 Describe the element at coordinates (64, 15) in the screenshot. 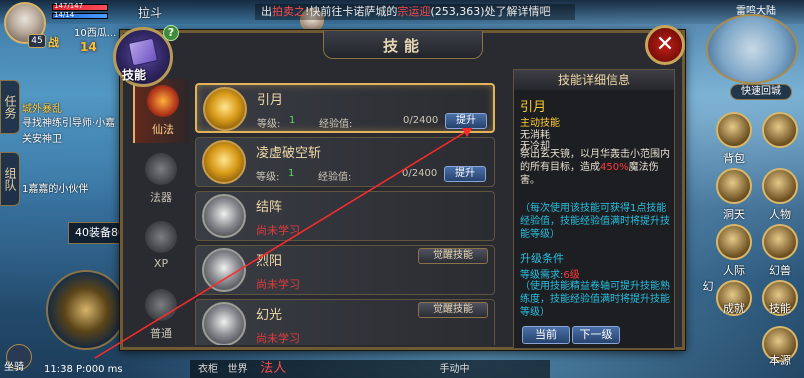

I see `mp-text: 14/14` at that location.